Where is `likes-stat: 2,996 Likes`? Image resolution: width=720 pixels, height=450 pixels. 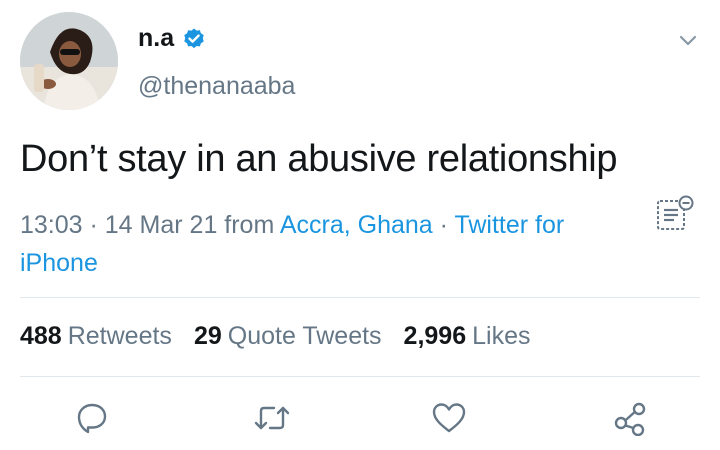 likes-stat: 2,996 Likes is located at coordinates (467, 336).